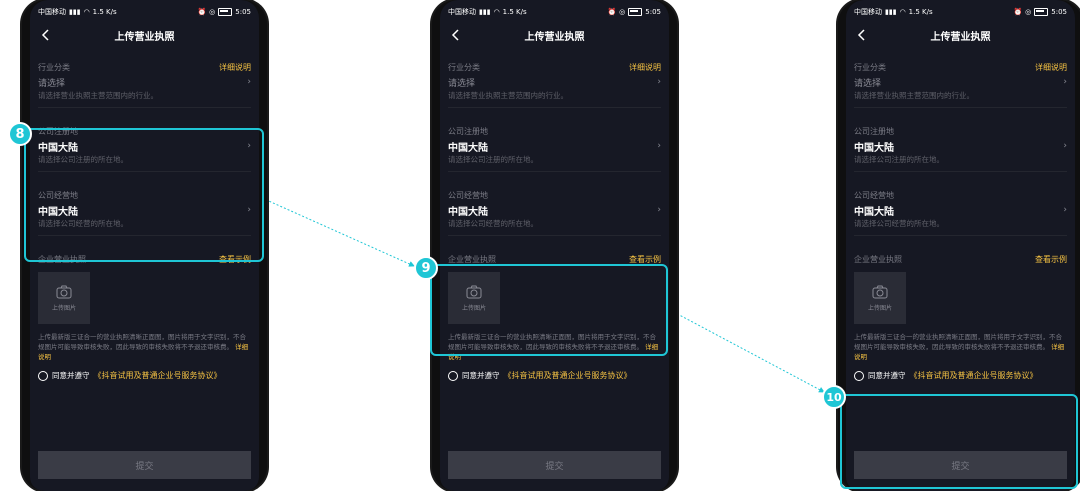 This screenshot has height=491, width=1080. Describe the element at coordinates (468, 212) in the screenshot. I see `operating-value: 中国大陆` at that location.